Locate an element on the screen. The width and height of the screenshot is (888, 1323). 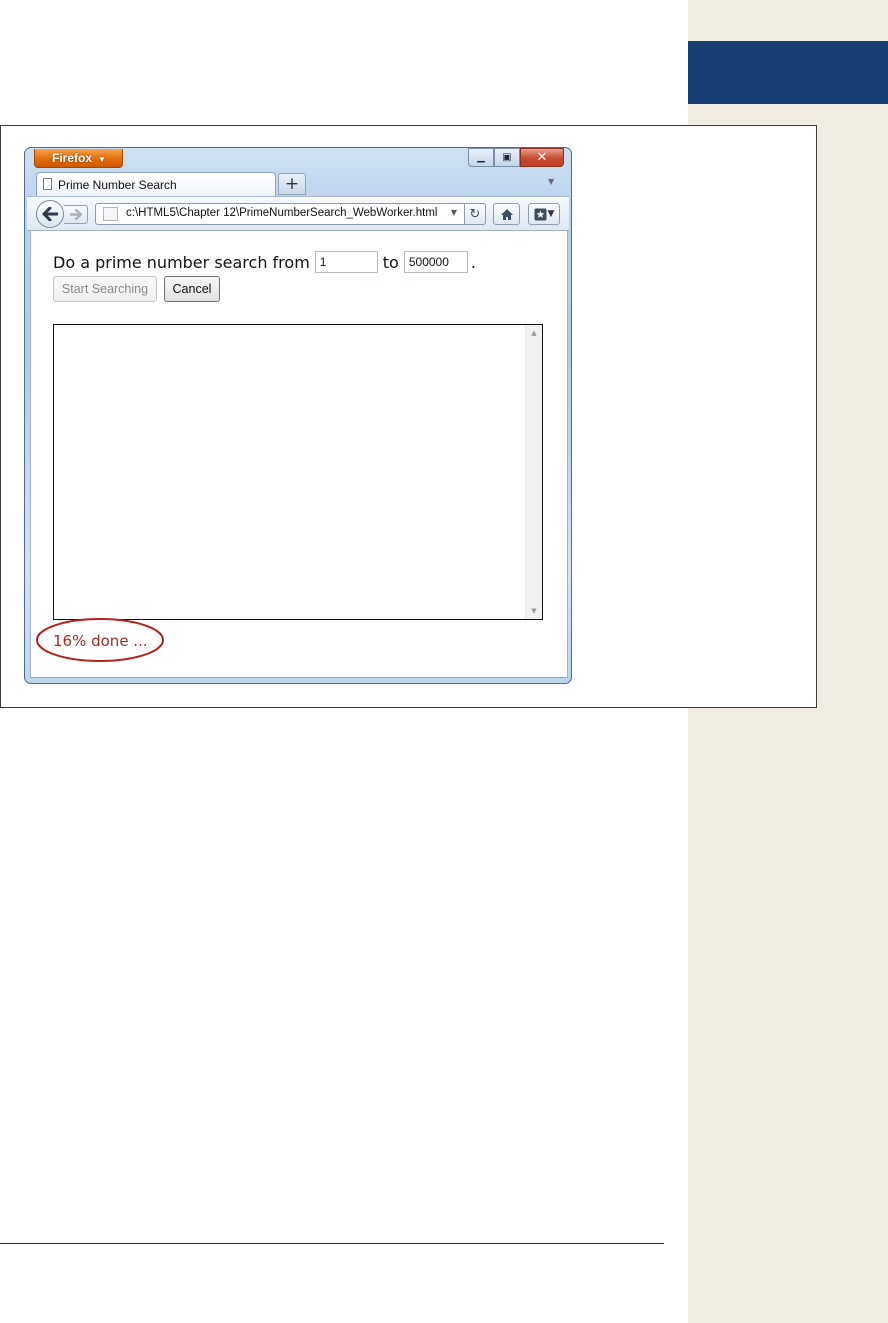
bookmarks-button: ▼ is located at coordinates (544, 214).